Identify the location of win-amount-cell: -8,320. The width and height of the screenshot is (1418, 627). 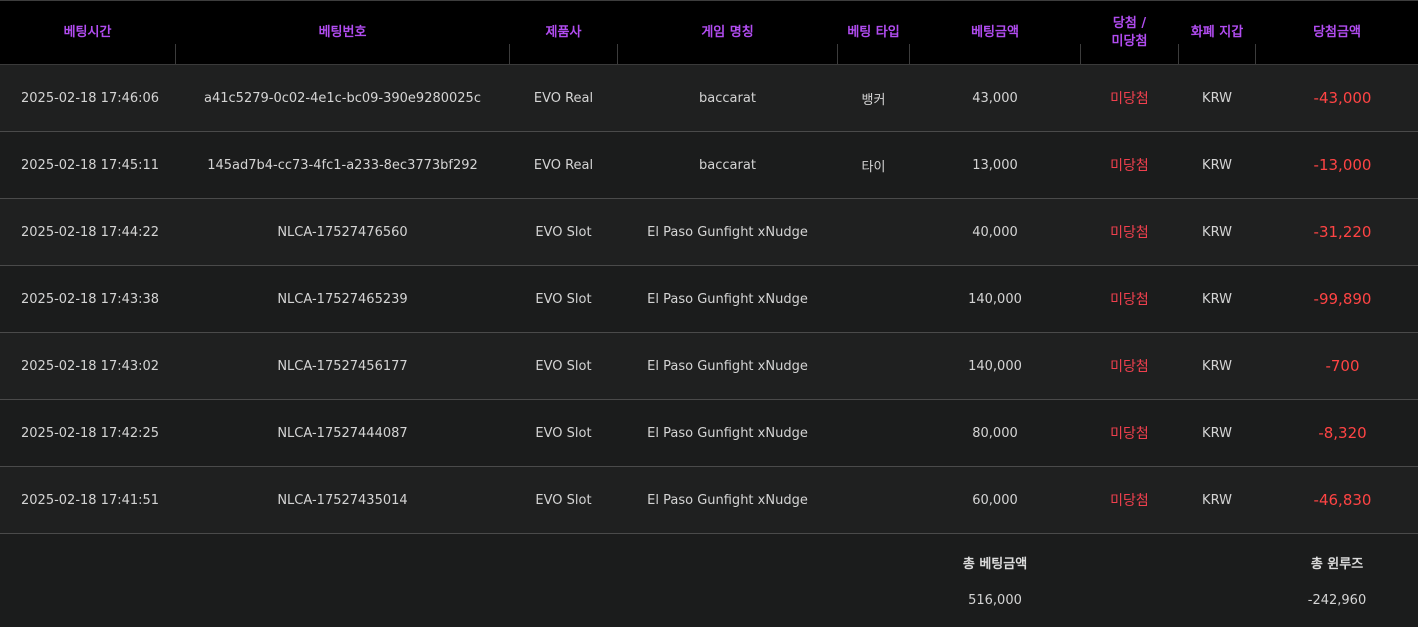
(1342, 433).